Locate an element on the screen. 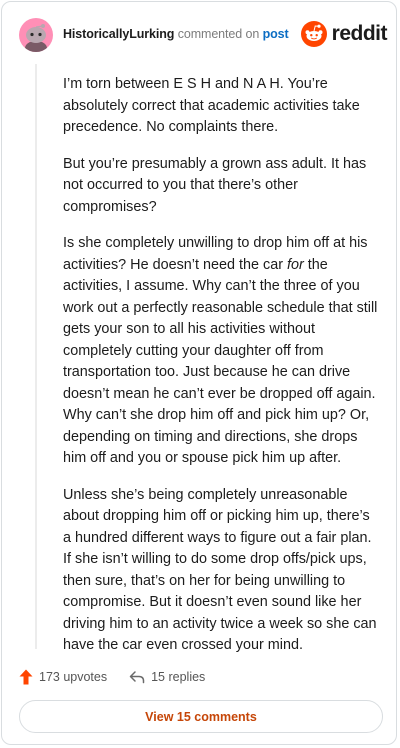 Image resolution: width=400 pixels, height=748 pixels. reply-count: 15 replies is located at coordinates (178, 677).